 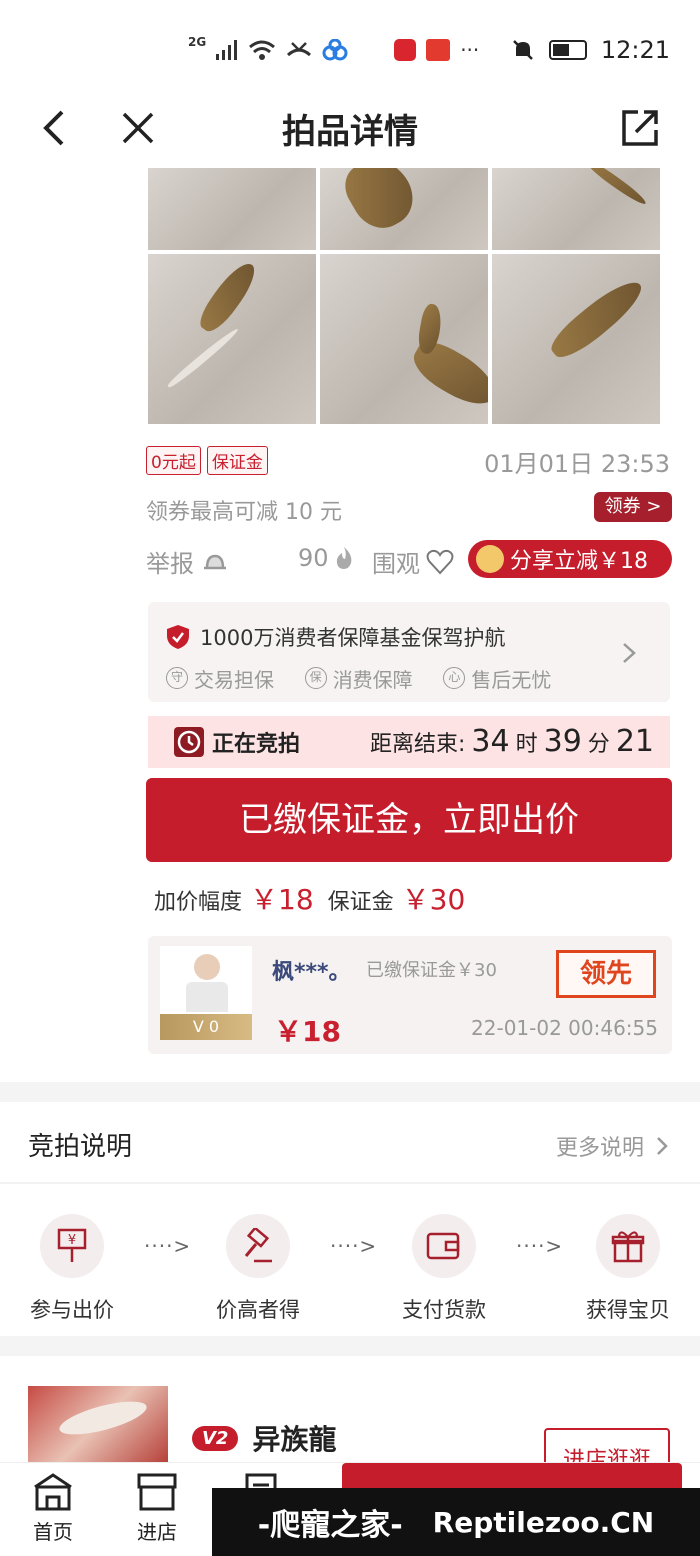 What do you see at coordinates (635, 50) in the screenshot?
I see `clock: 12:21` at bounding box center [635, 50].